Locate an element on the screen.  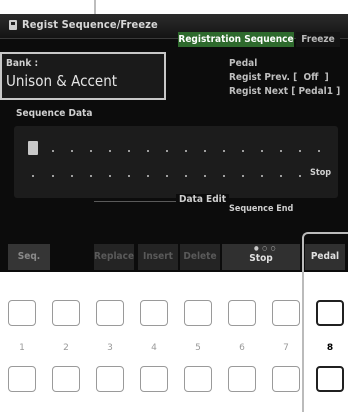
panel-button-number: 4 is located at coordinates (154, 348).